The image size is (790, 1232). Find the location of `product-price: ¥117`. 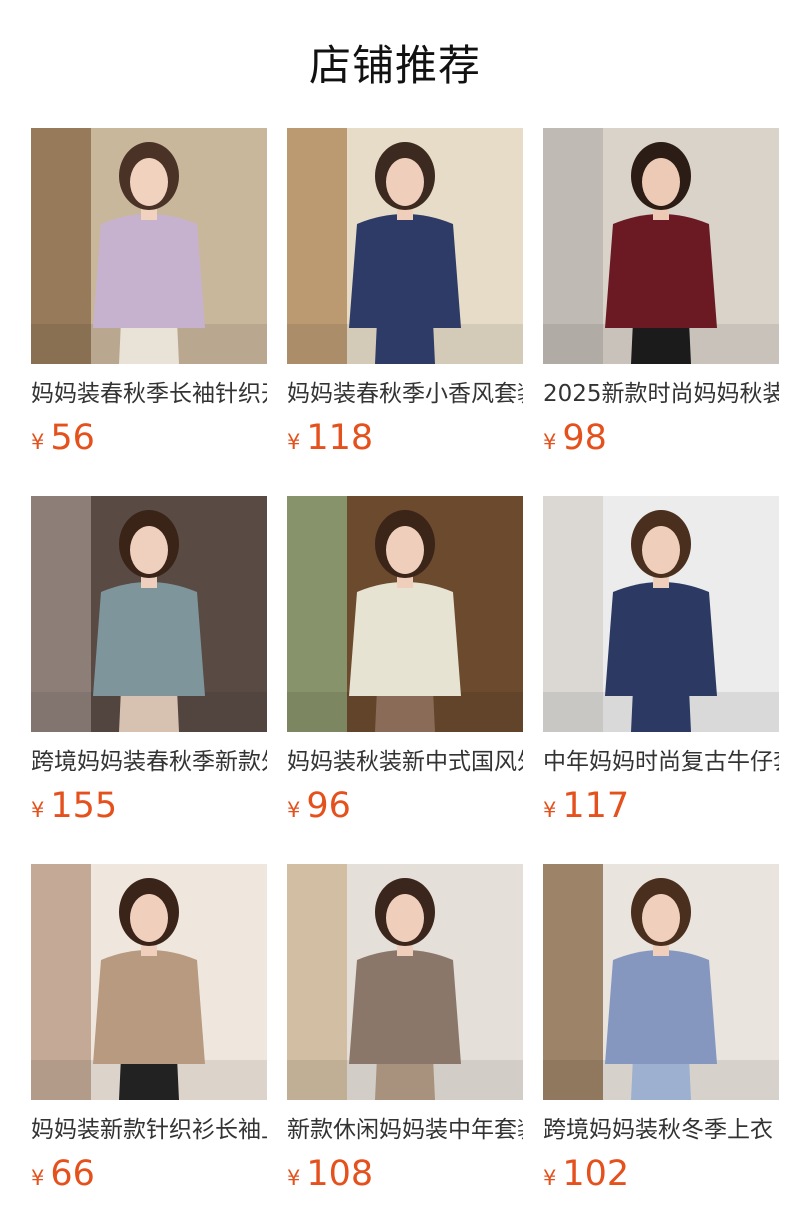

product-price: ¥117 is located at coordinates (586, 806).